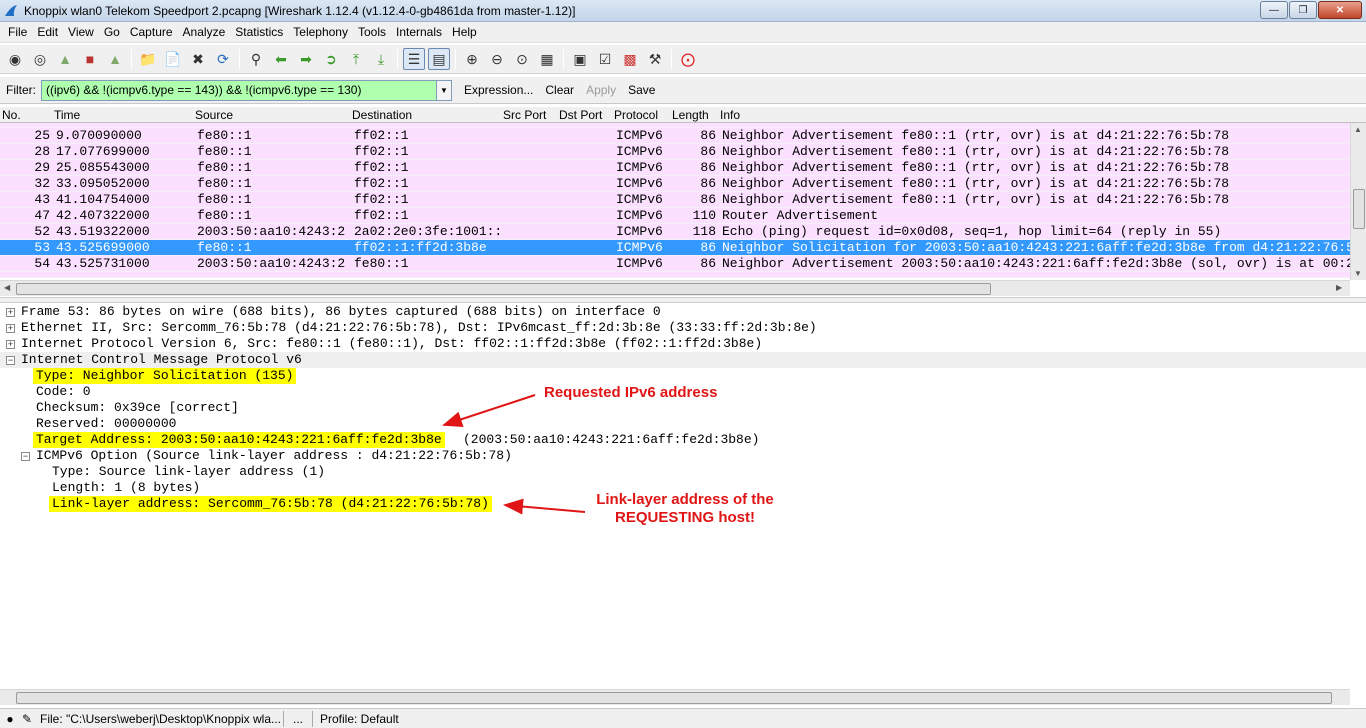 This screenshot has height=728, width=1366. I want to click on filter-dropdown-button: ▼, so click(444, 90).